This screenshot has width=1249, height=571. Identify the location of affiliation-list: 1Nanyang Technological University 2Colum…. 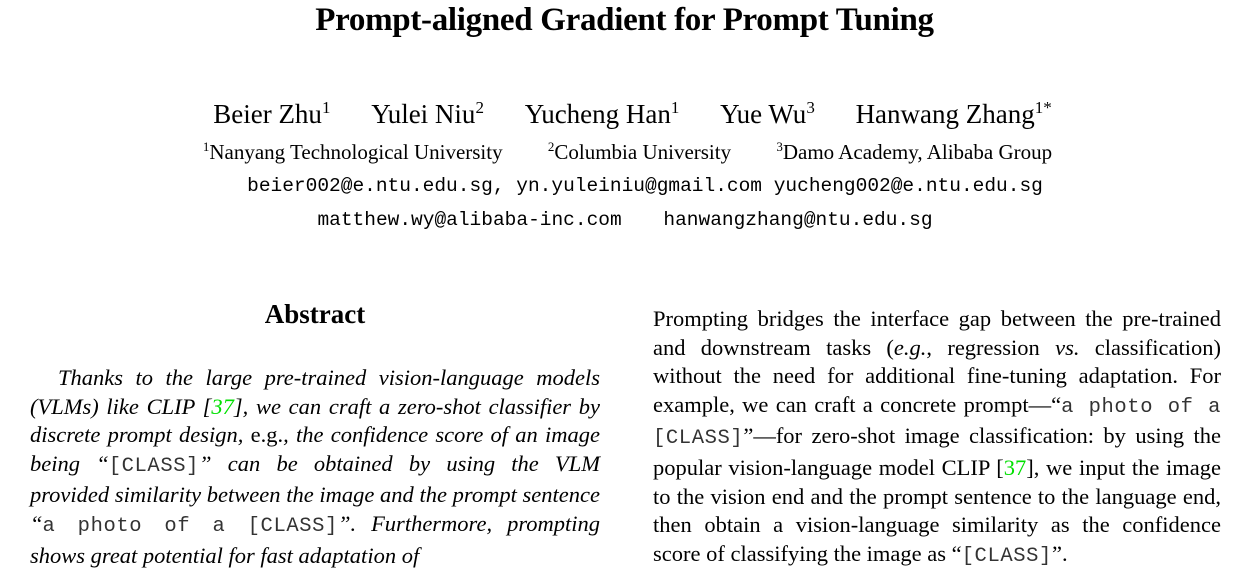
(624, 152).